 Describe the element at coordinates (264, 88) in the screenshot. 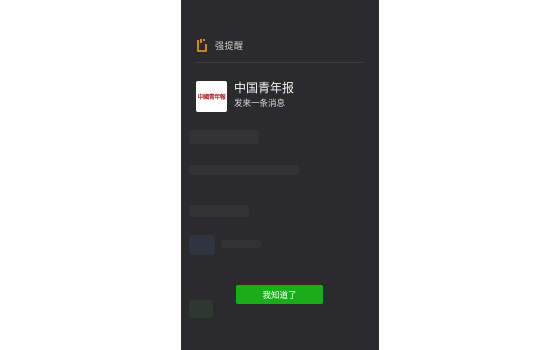

I see `sender-name: 中国青年报` at that location.